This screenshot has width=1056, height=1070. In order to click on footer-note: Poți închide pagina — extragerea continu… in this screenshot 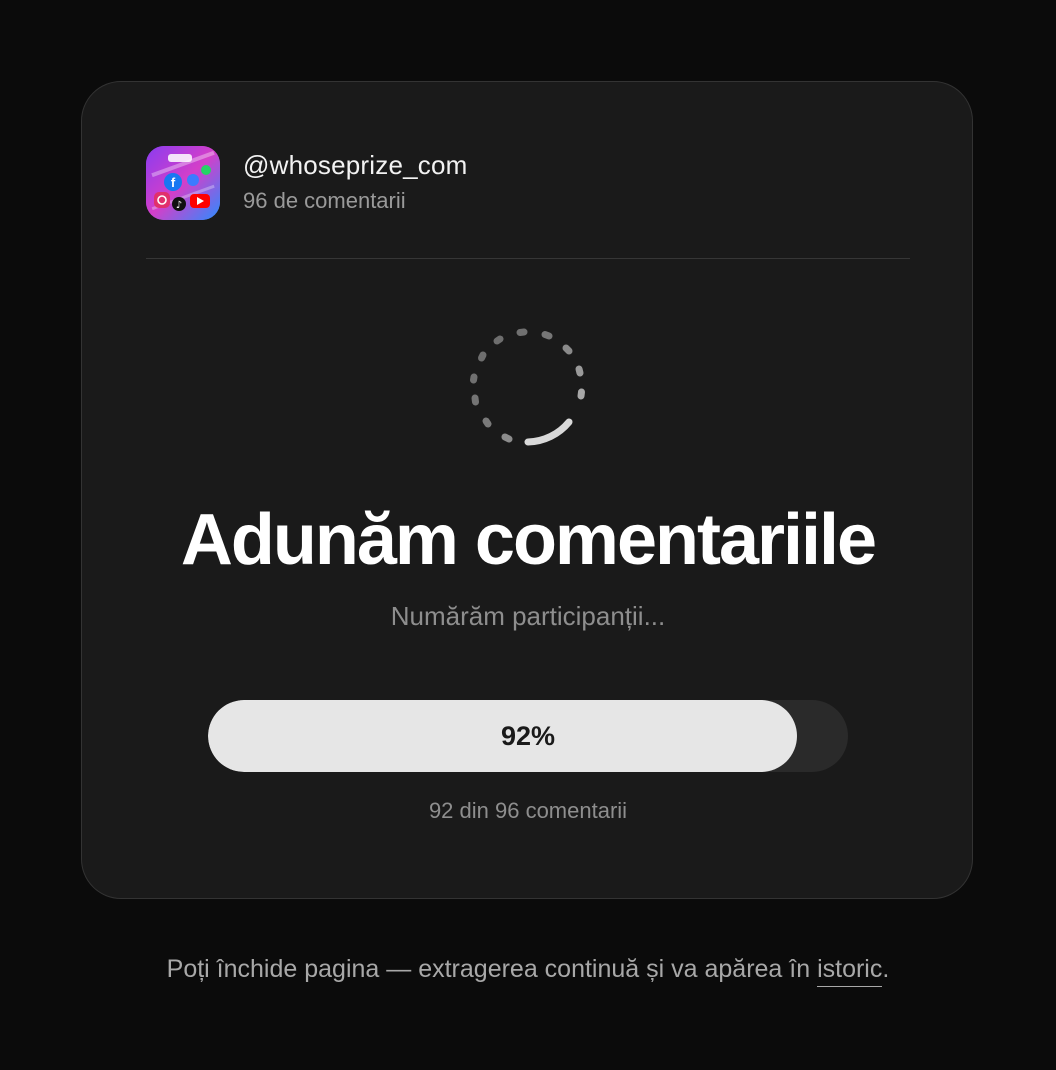, I will do `click(528, 971)`.